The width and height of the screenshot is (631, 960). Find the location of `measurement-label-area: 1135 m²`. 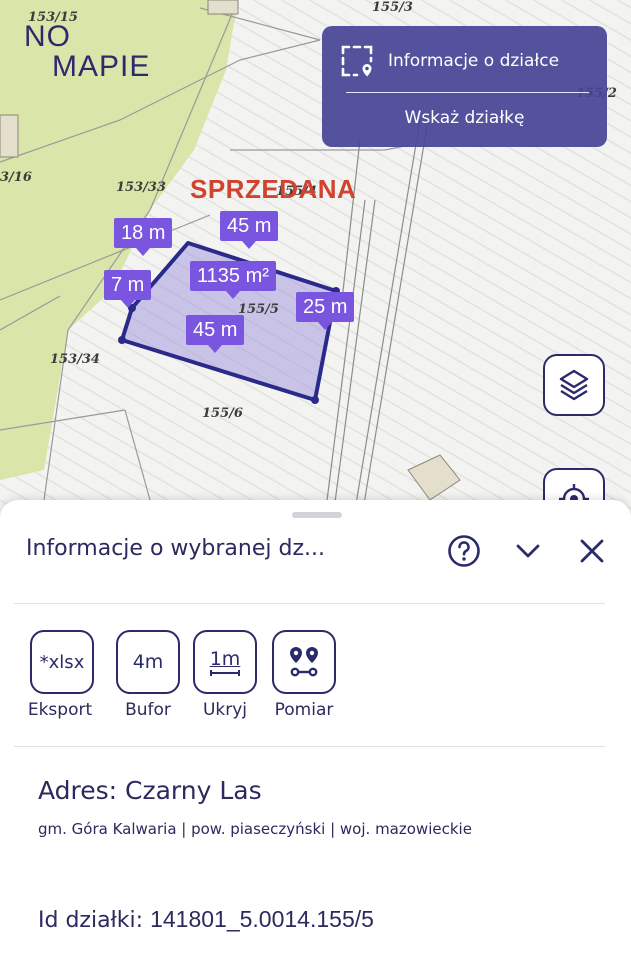

measurement-label-area: 1135 m² is located at coordinates (233, 280).